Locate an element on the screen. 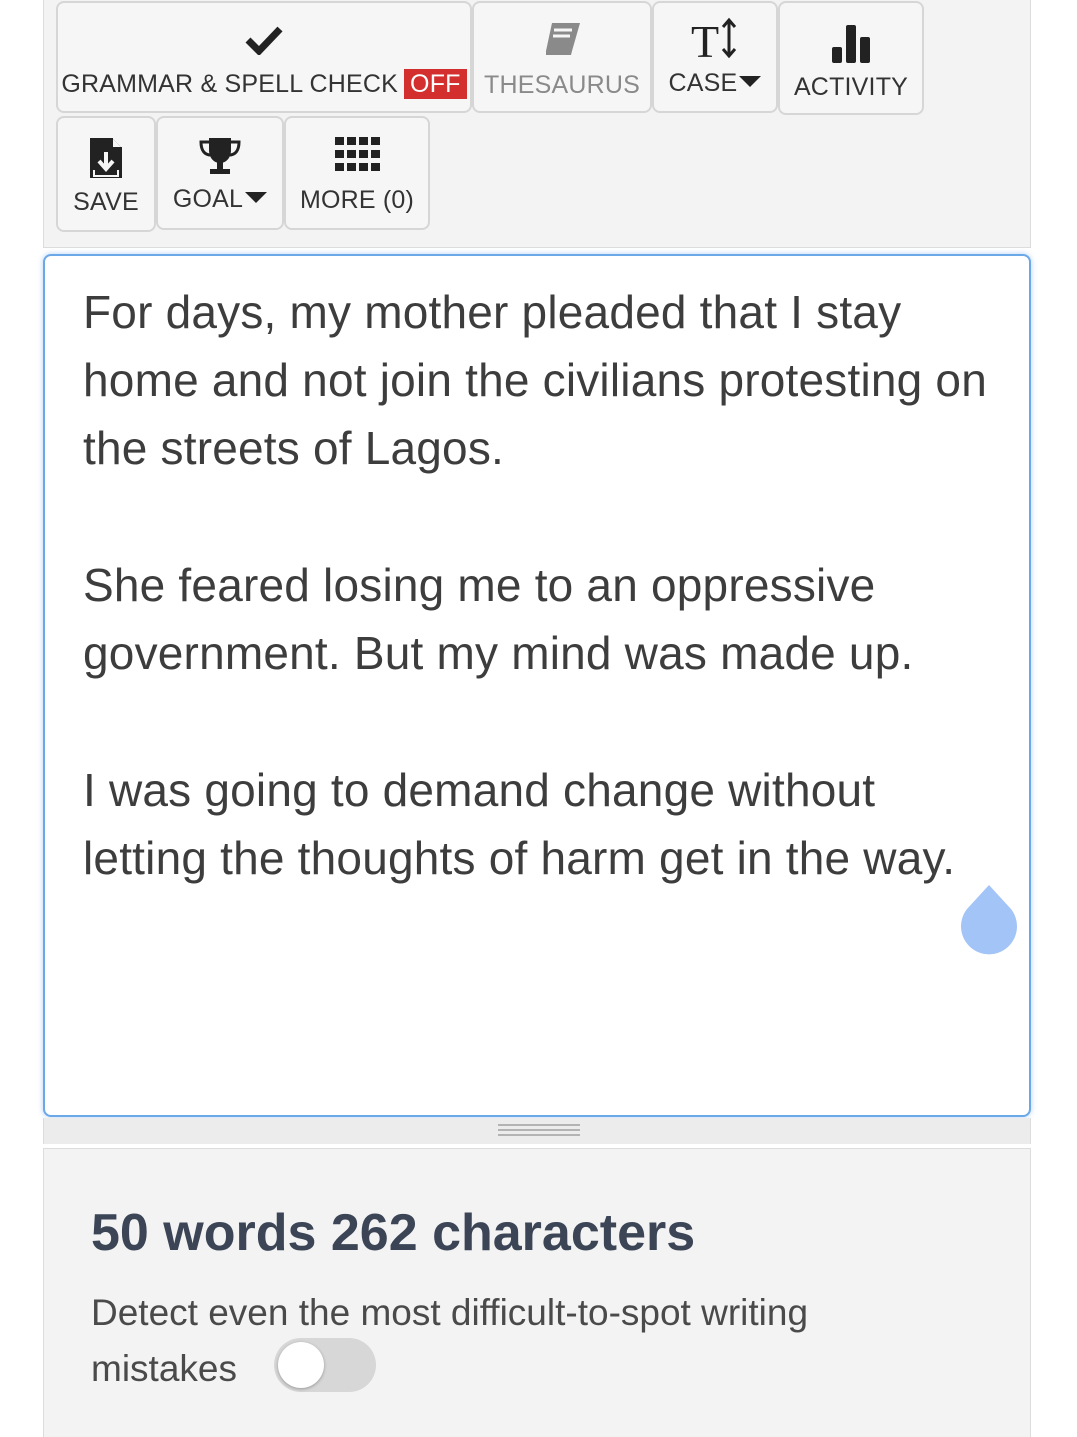 This screenshot has height=1437, width=1077. grammar-spell-check-button: GRAMMAR & SPELL CHECK OFF is located at coordinates (264, 57).